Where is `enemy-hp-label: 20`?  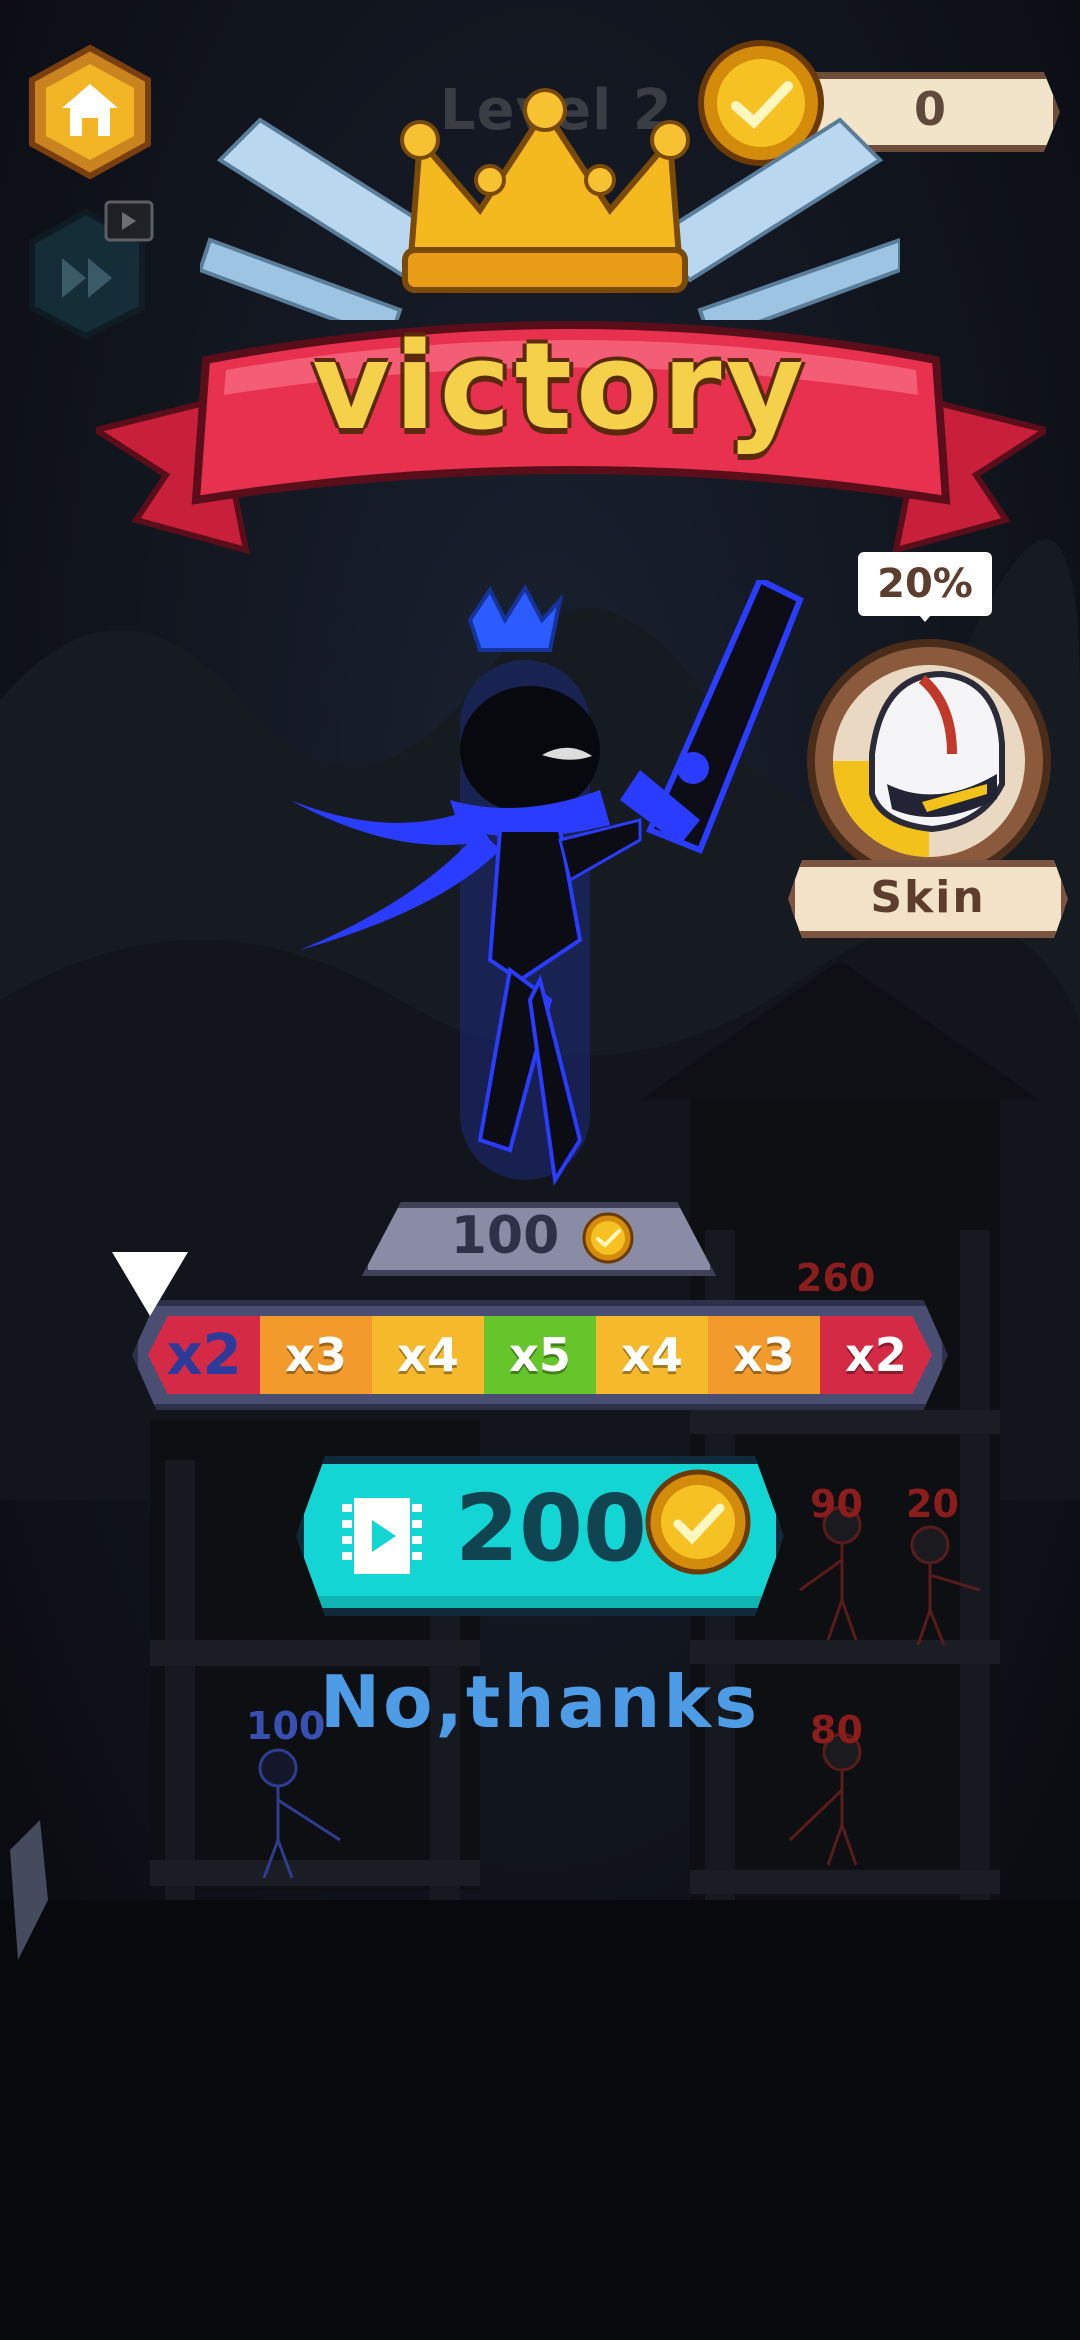 enemy-hp-label: 20 is located at coordinates (932, 1504).